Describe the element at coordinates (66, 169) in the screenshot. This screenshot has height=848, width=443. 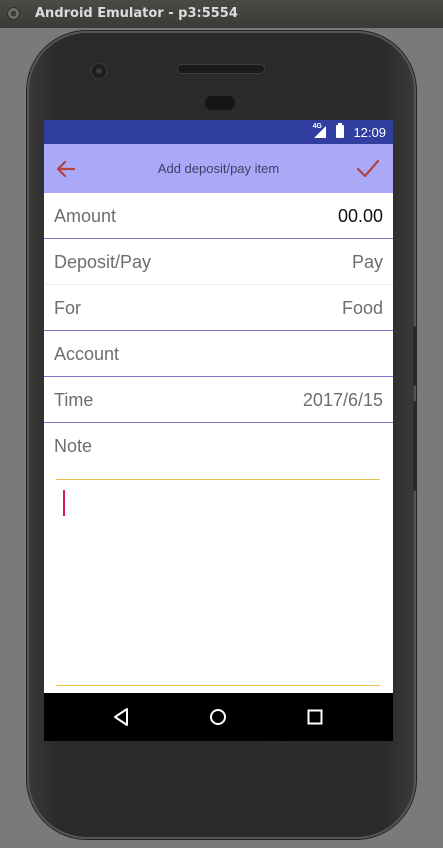
I see `arrow-left-icon` at that location.